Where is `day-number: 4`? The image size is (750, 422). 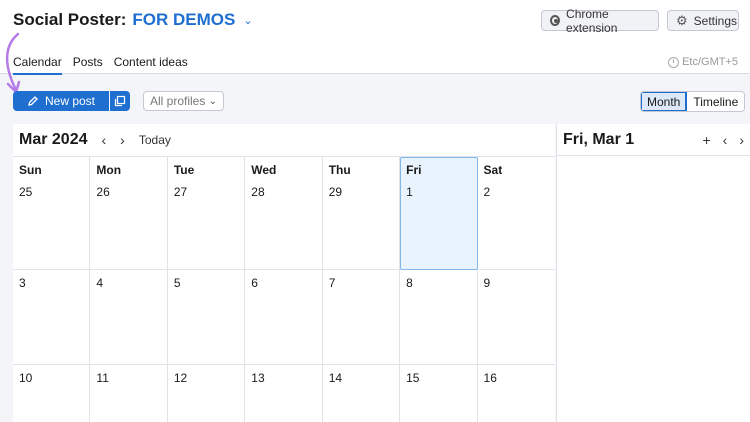
day-number: 4 is located at coordinates (100, 283).